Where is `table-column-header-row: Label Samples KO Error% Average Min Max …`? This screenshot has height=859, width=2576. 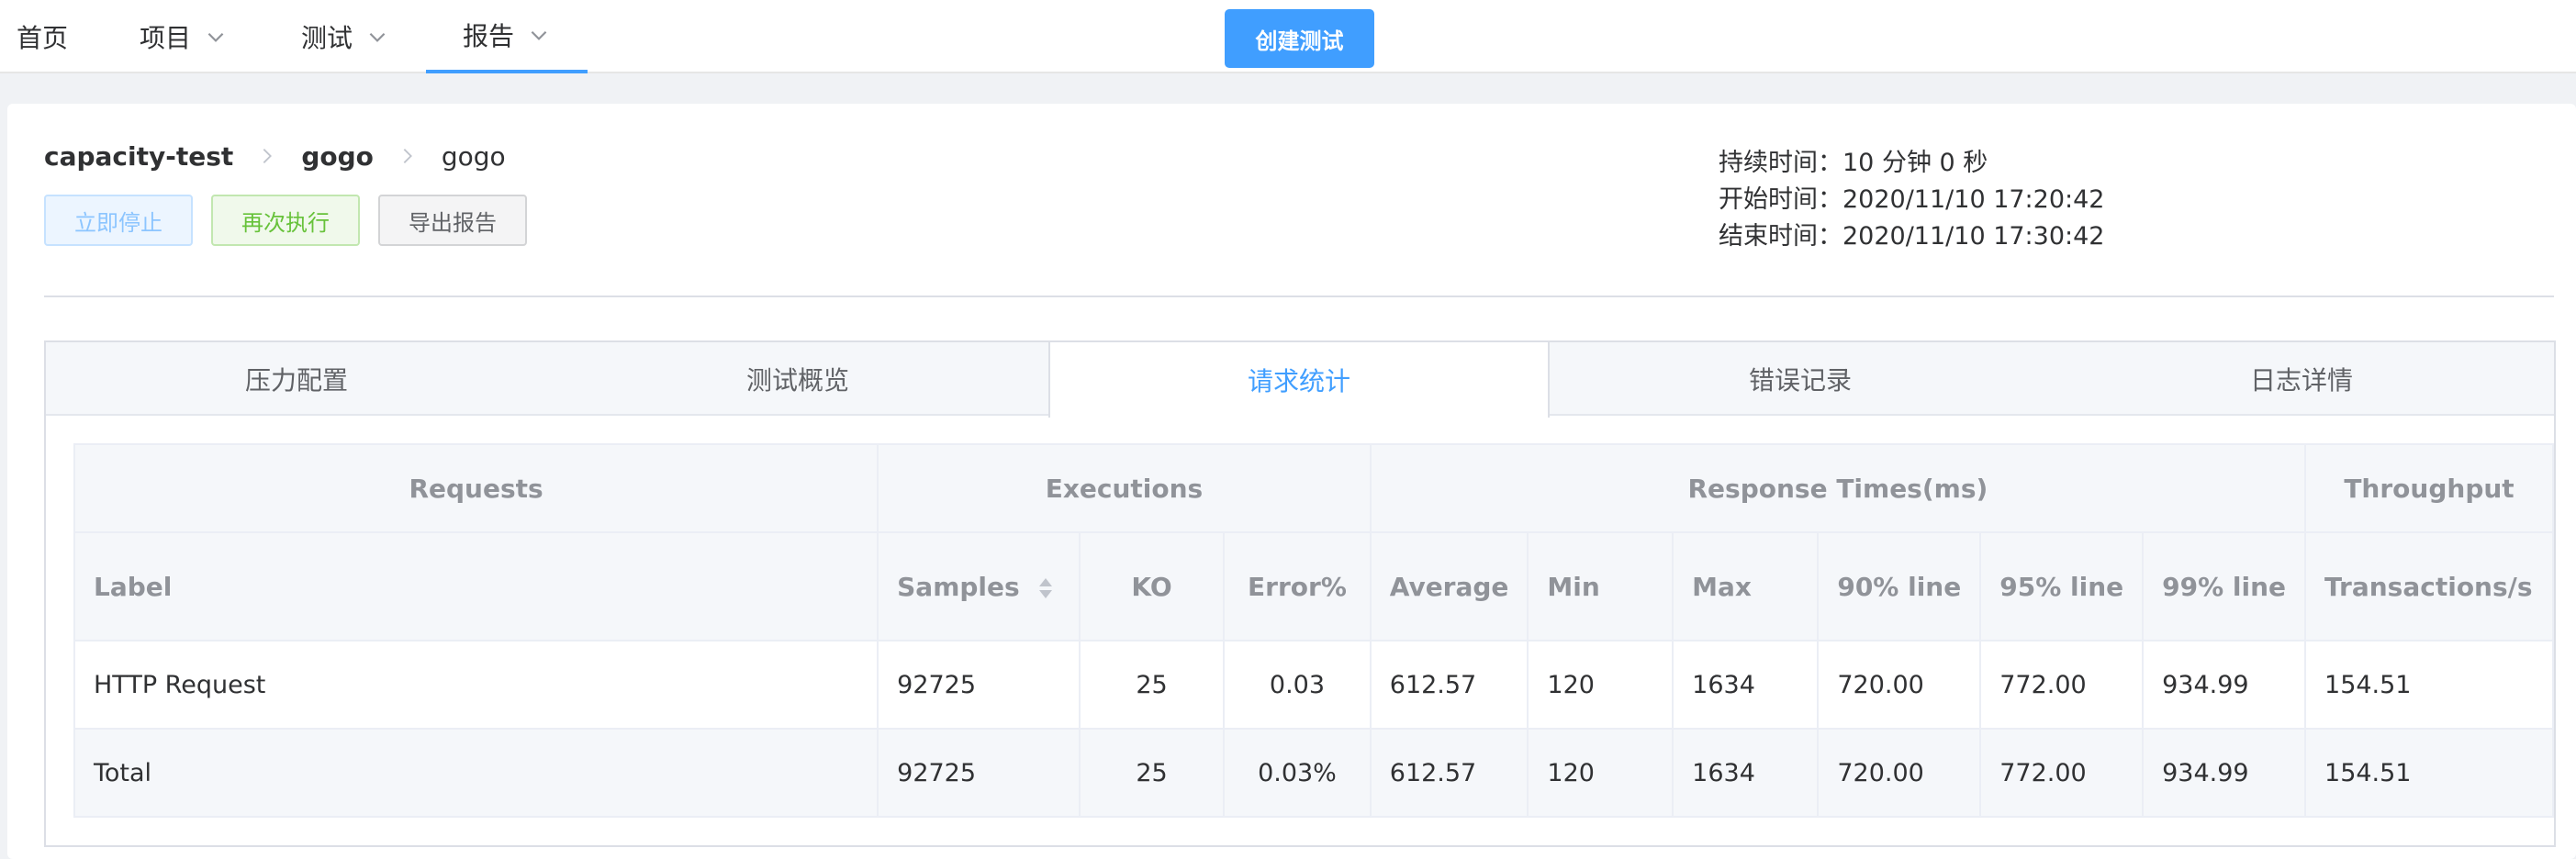 table-column-header-row: Label Samples KO Error% Average Min Max … is located at coordinates (1313, 586).